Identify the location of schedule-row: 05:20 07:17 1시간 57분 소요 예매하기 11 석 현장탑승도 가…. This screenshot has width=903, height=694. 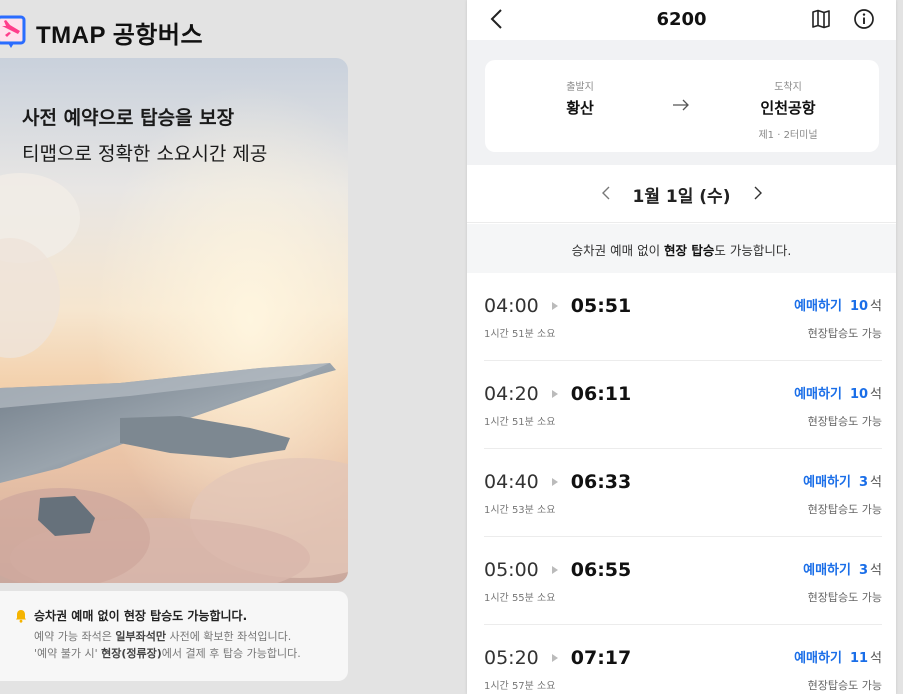
(683, 659).